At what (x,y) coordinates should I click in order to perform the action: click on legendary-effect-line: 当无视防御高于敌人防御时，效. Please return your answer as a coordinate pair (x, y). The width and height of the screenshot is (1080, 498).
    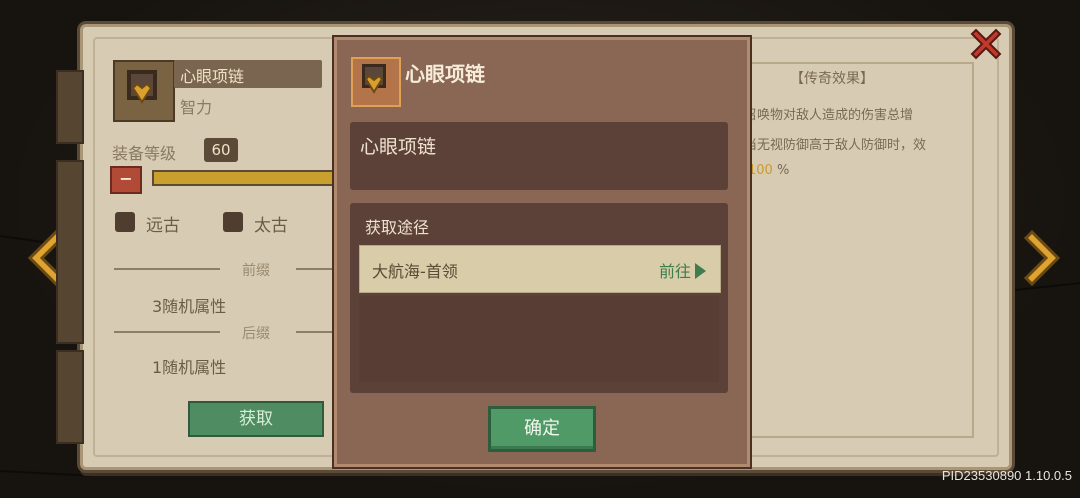
    Looking at the image, I should click on (835, 145).